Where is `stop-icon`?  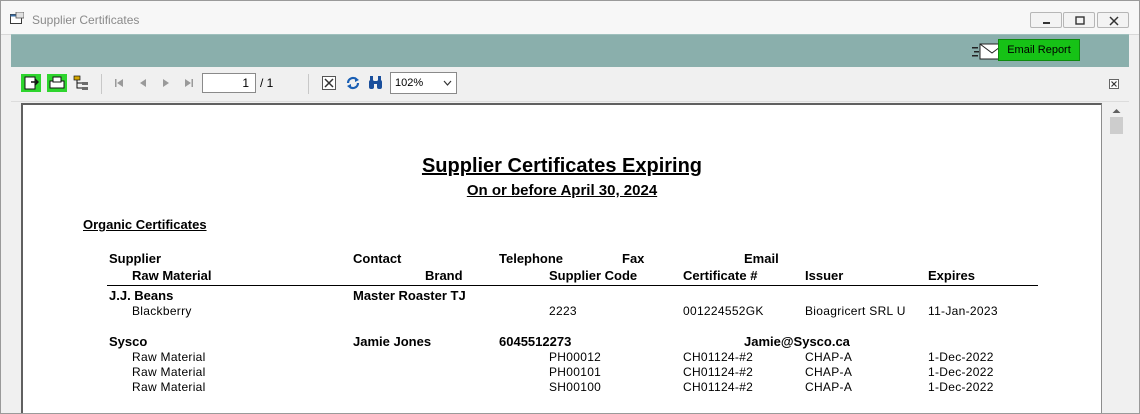 stop-icon is located at coordinates (329, 83).